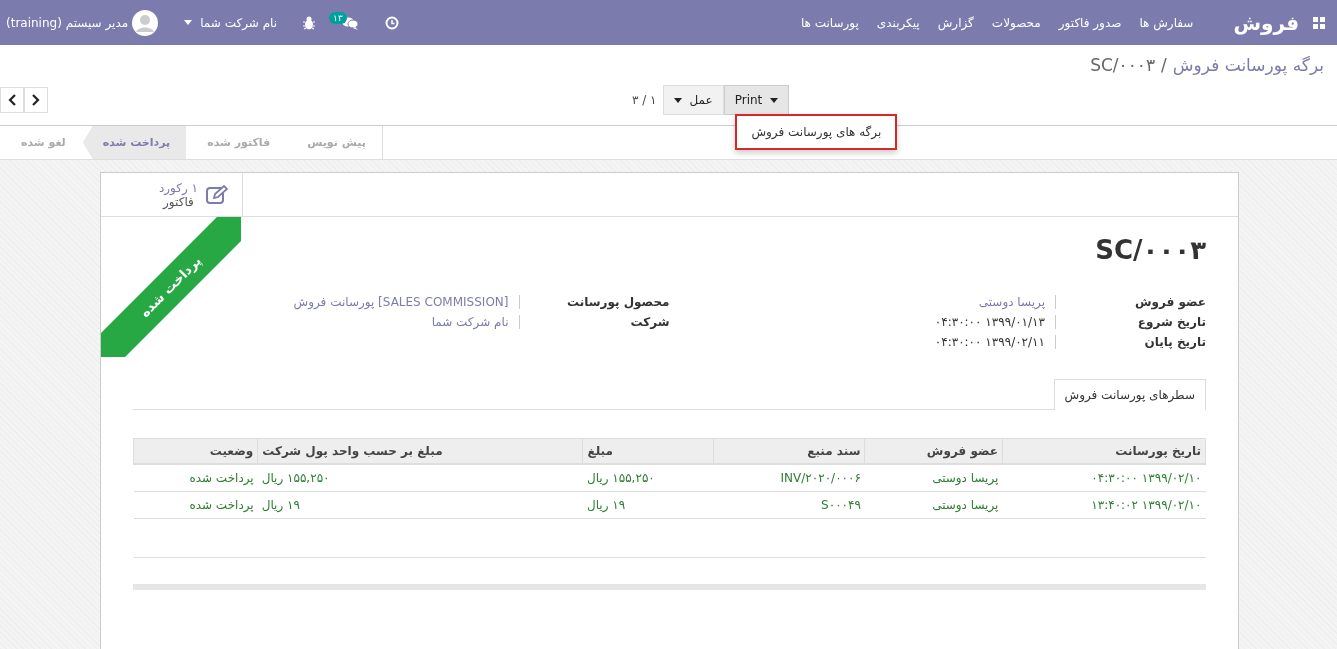 This screenshot has height=649, width=1337. I want to click on field-value: ۱۳۹۹/۰۱/۱۳ ۰۴:۳۰:۰۰, so click(995, 322).